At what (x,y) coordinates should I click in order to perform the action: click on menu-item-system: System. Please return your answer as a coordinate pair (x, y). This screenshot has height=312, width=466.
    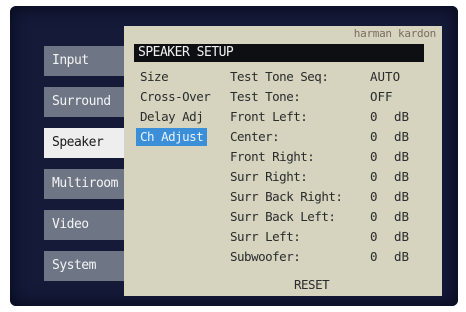
    Looking at the image, I should click on (87, 266).